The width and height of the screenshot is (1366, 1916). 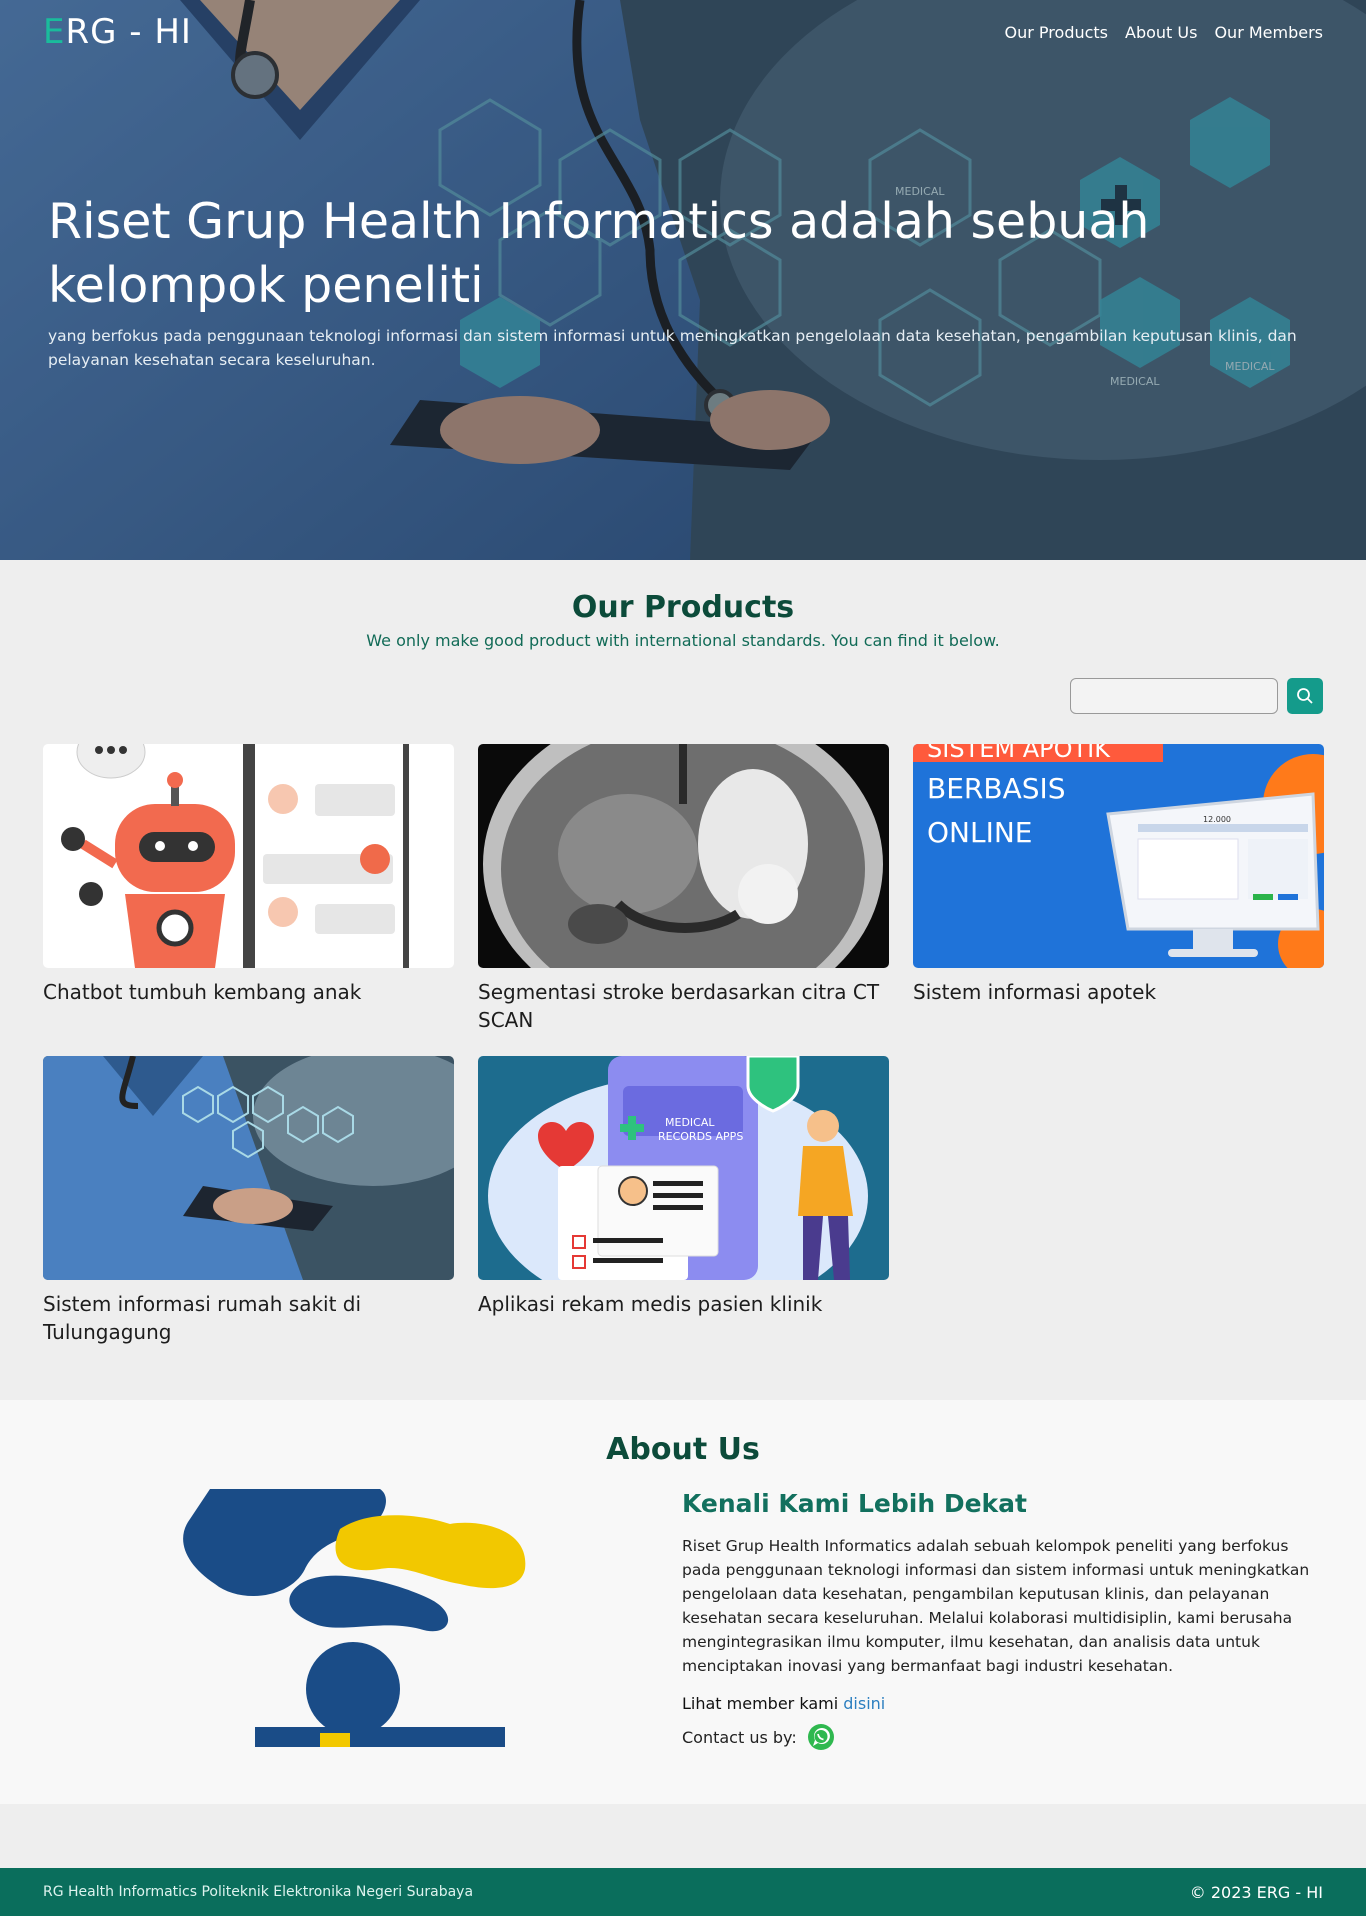 What do you see at coordinates (1217, 819) in the screenshot?
I see `svg-text: 12.000` at bounding box center [1217, 819].